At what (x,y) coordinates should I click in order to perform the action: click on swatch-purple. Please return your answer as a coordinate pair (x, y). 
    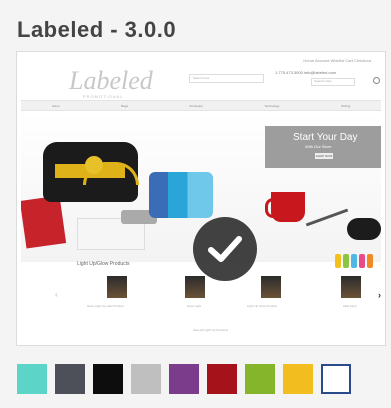
    Looking at the image, I should click on (184, 379).